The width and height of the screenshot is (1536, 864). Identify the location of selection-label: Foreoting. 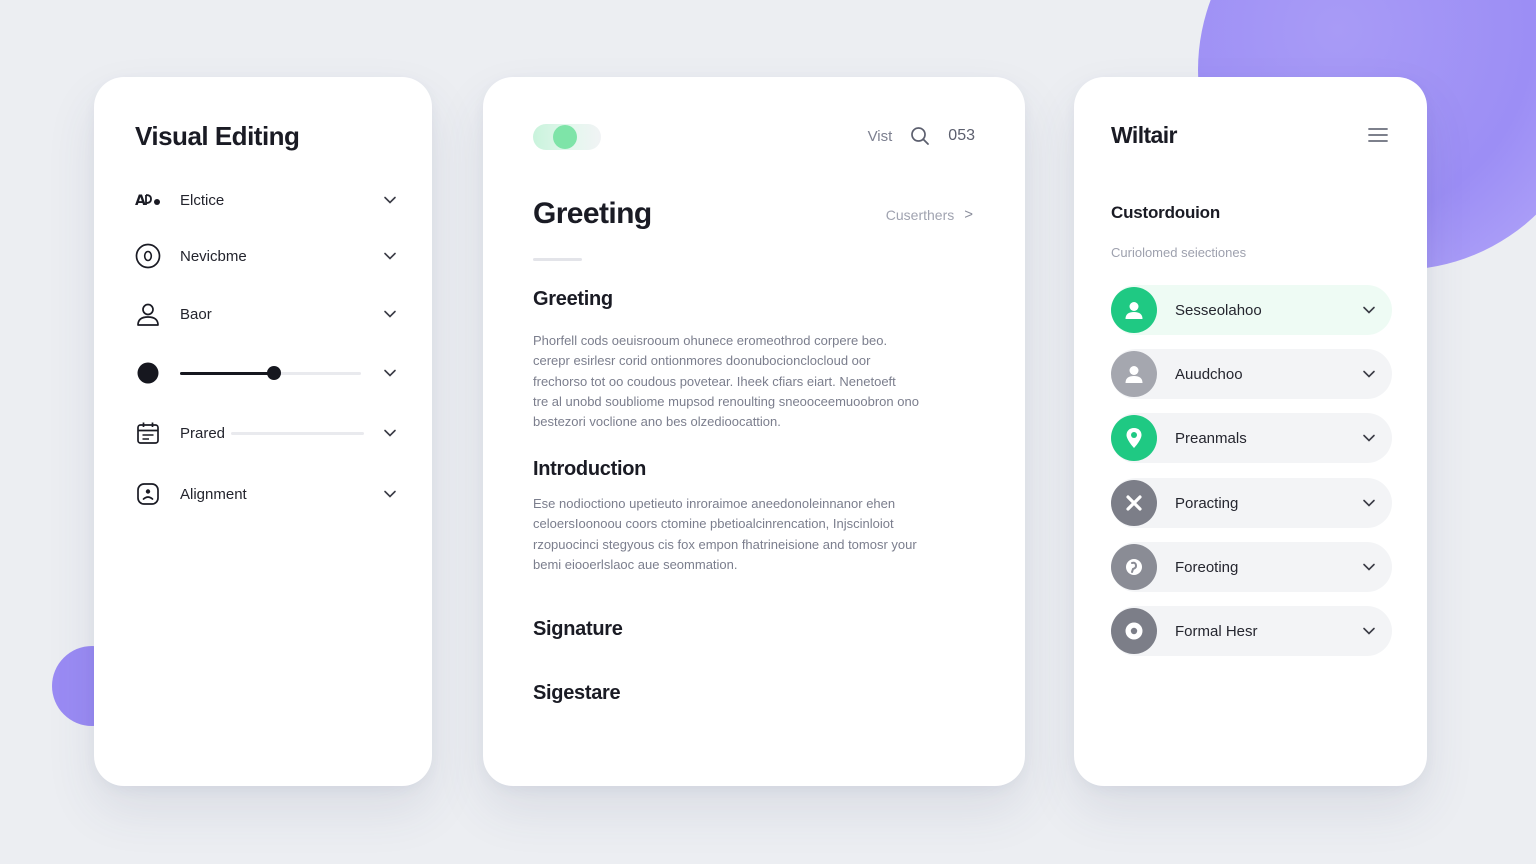
(1207, 567).